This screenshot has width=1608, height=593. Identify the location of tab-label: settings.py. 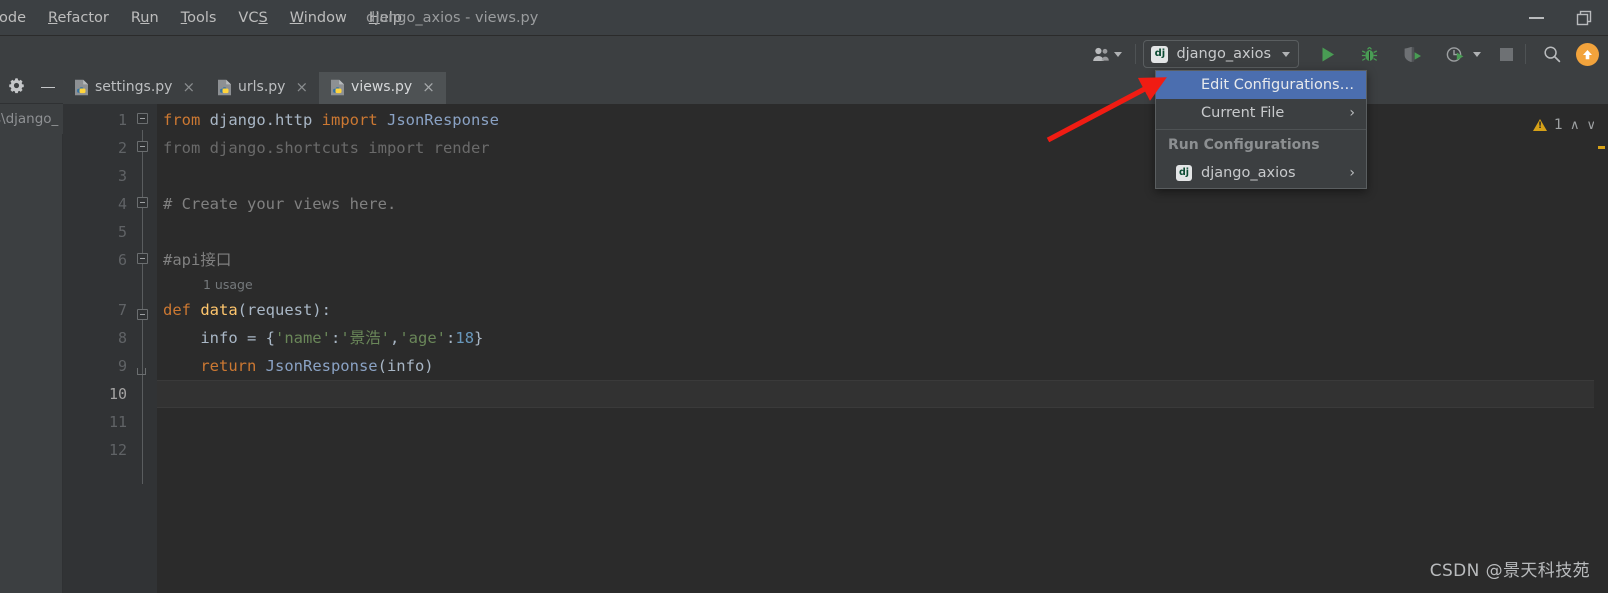
(134, 87).